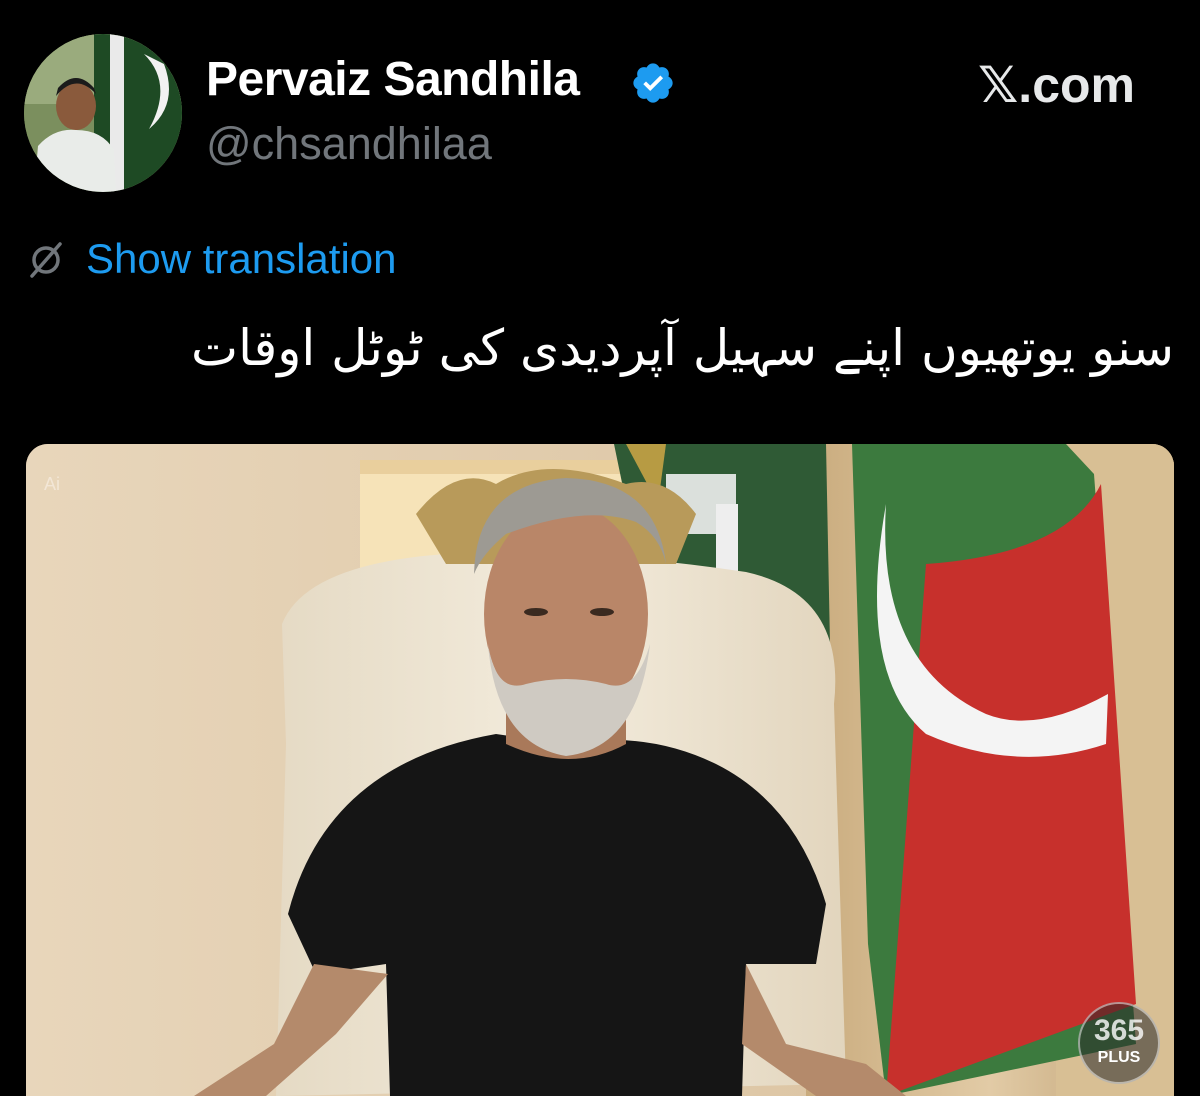 Image resolution: width=1200 pixels, height=1096 pixels. I want to click on show-translation-link: Show translation, so click(241, 259).